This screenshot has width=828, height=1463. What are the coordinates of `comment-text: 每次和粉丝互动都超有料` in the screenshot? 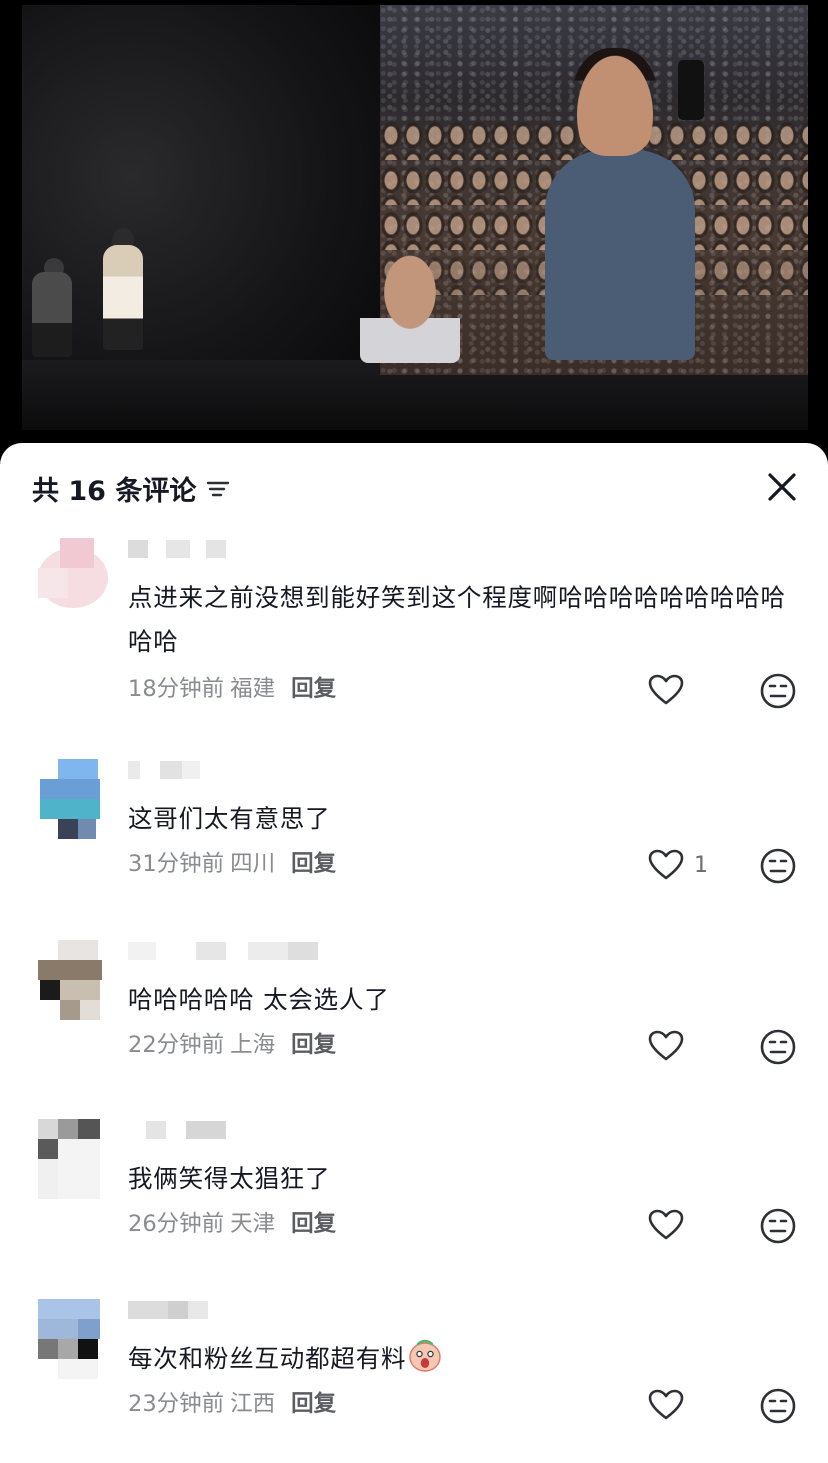 It's located at (464, 1359).